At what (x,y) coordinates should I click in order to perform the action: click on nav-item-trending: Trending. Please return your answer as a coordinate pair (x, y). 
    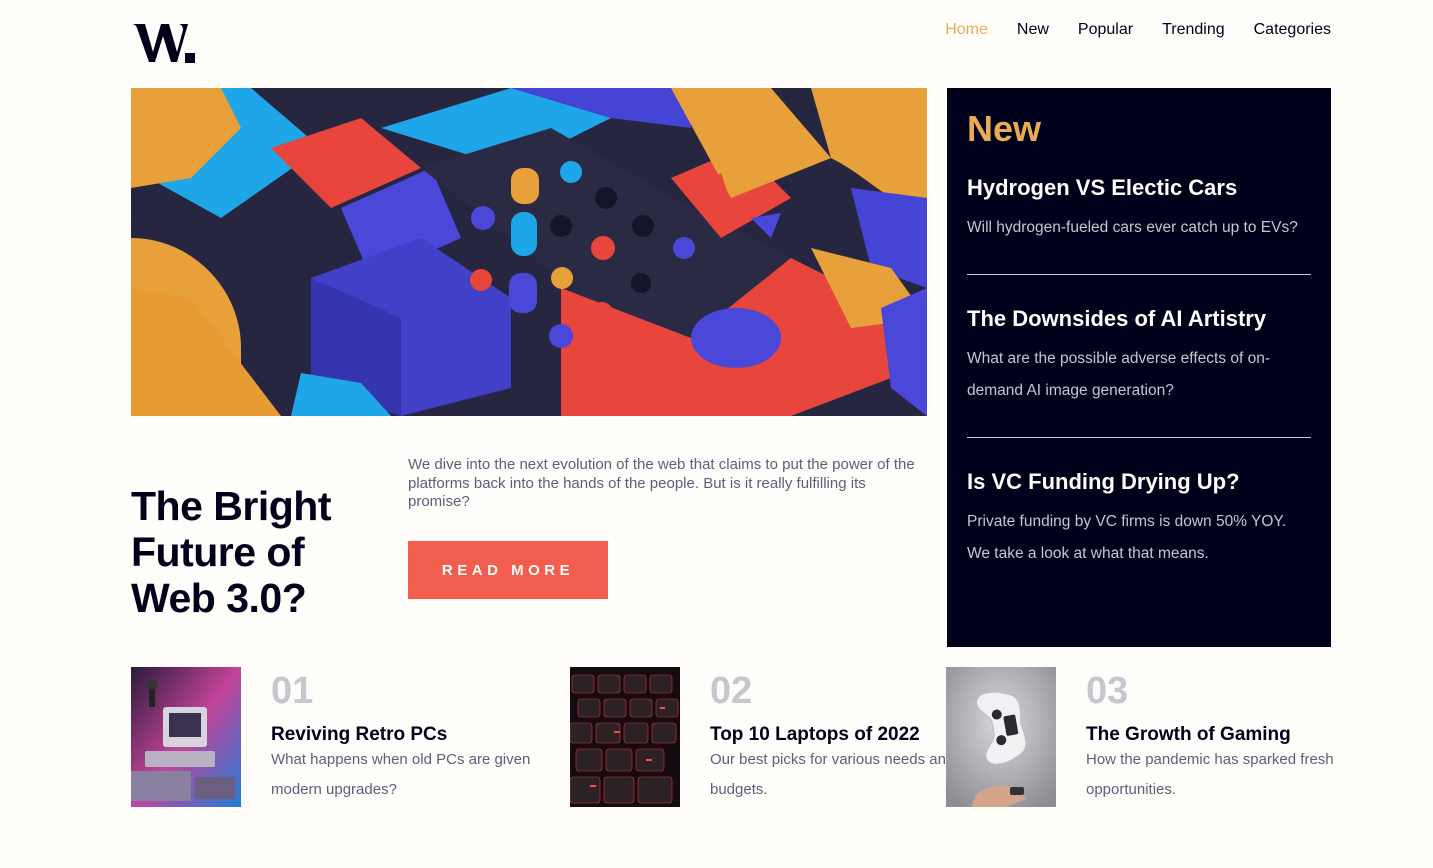
    Looking at the image, I should click on (1193, 30).